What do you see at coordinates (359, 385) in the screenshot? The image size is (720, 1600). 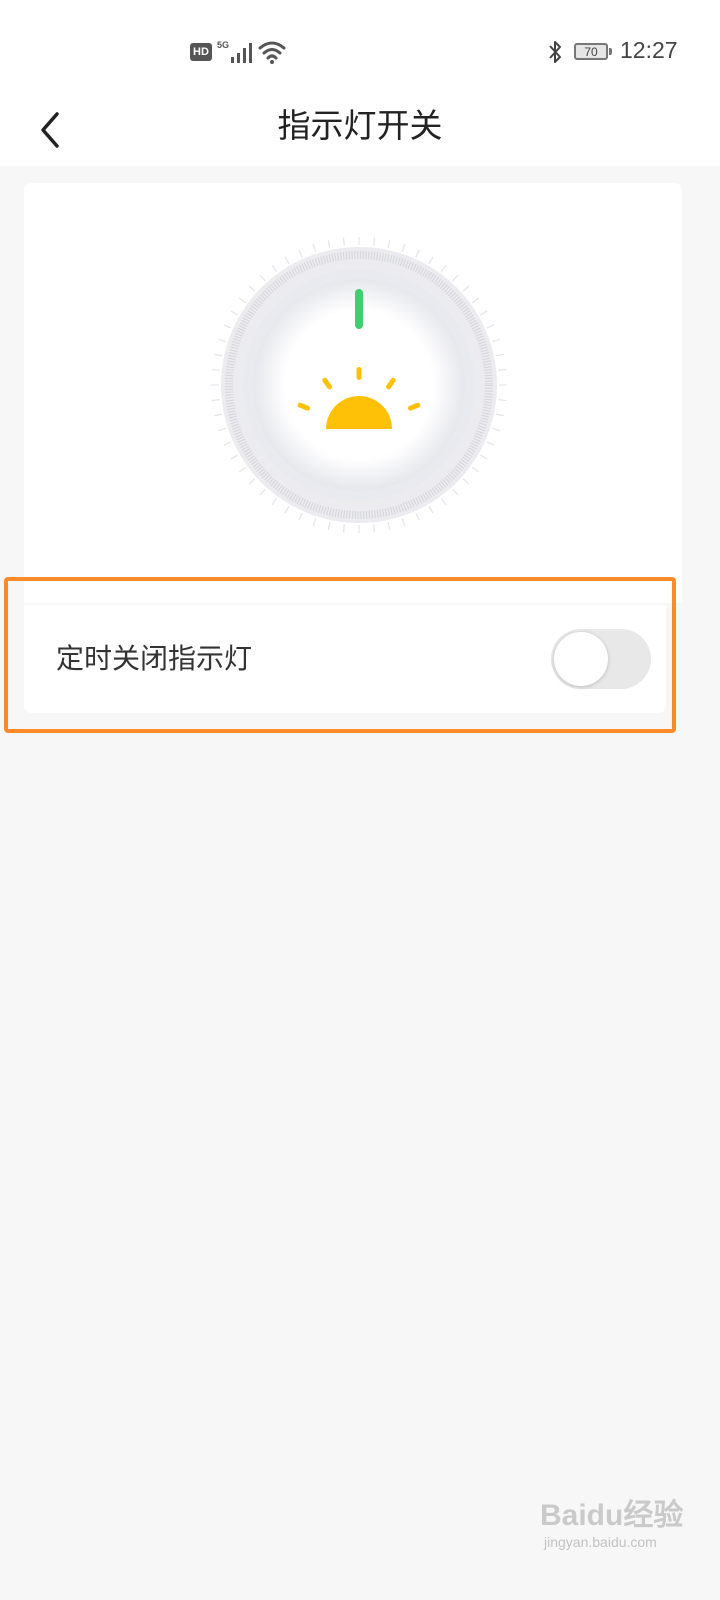 I see `indicator-dial` at bounding box center [359, 385].